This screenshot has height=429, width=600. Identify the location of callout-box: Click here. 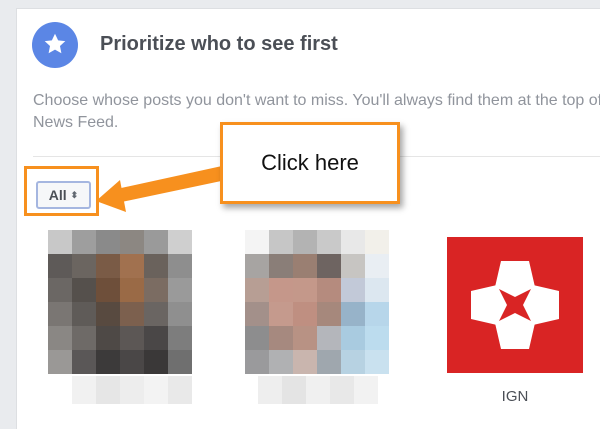
(310, 163).